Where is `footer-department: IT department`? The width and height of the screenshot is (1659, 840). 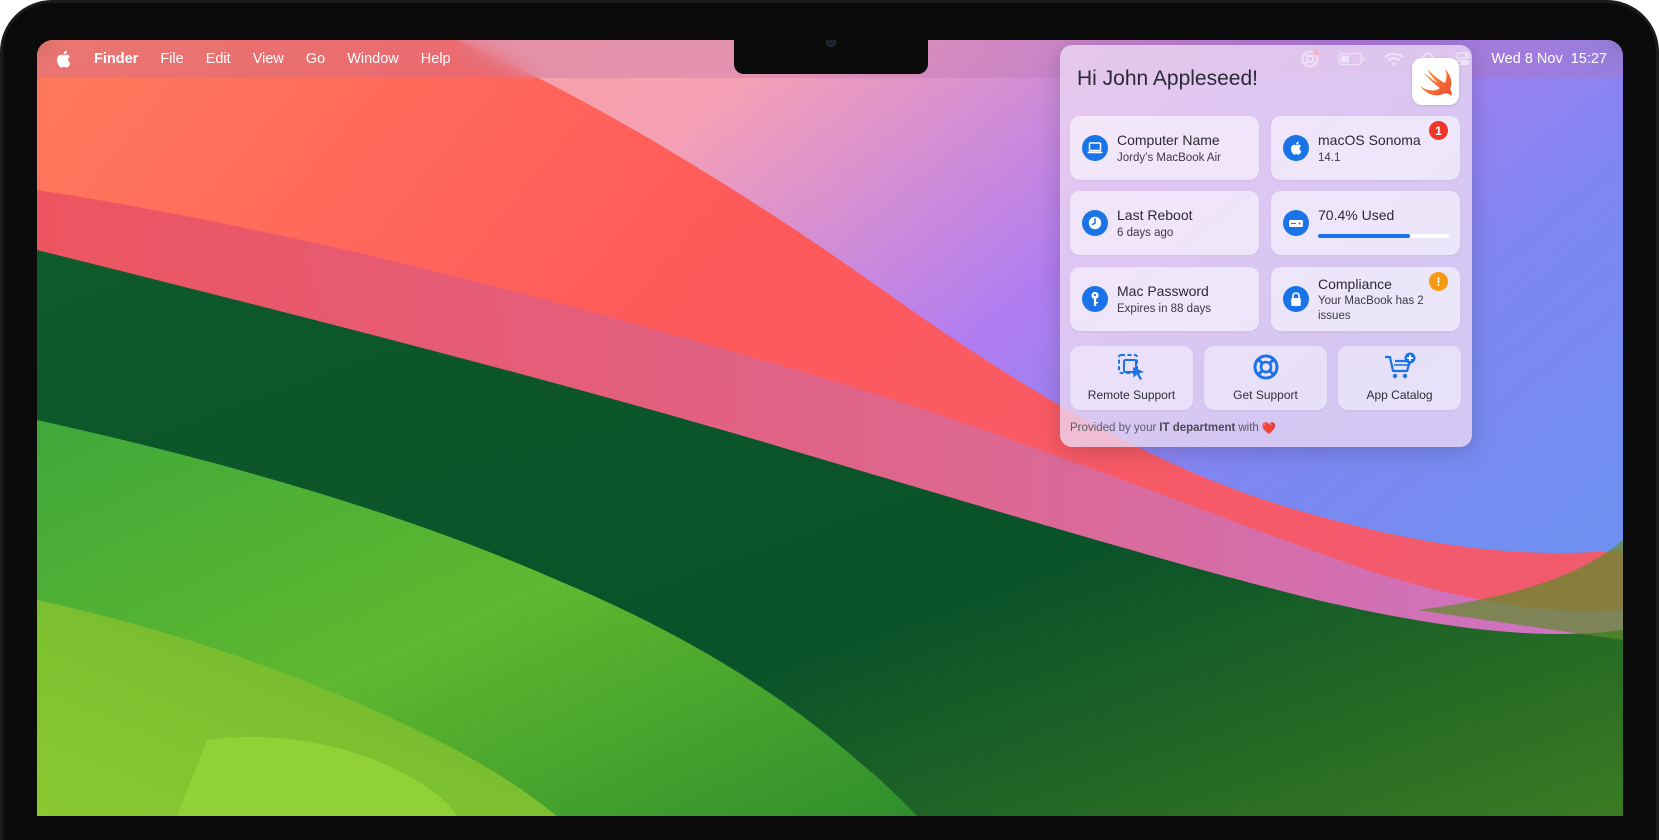
footer-department: IT department is located at coordinates (1197, 428).